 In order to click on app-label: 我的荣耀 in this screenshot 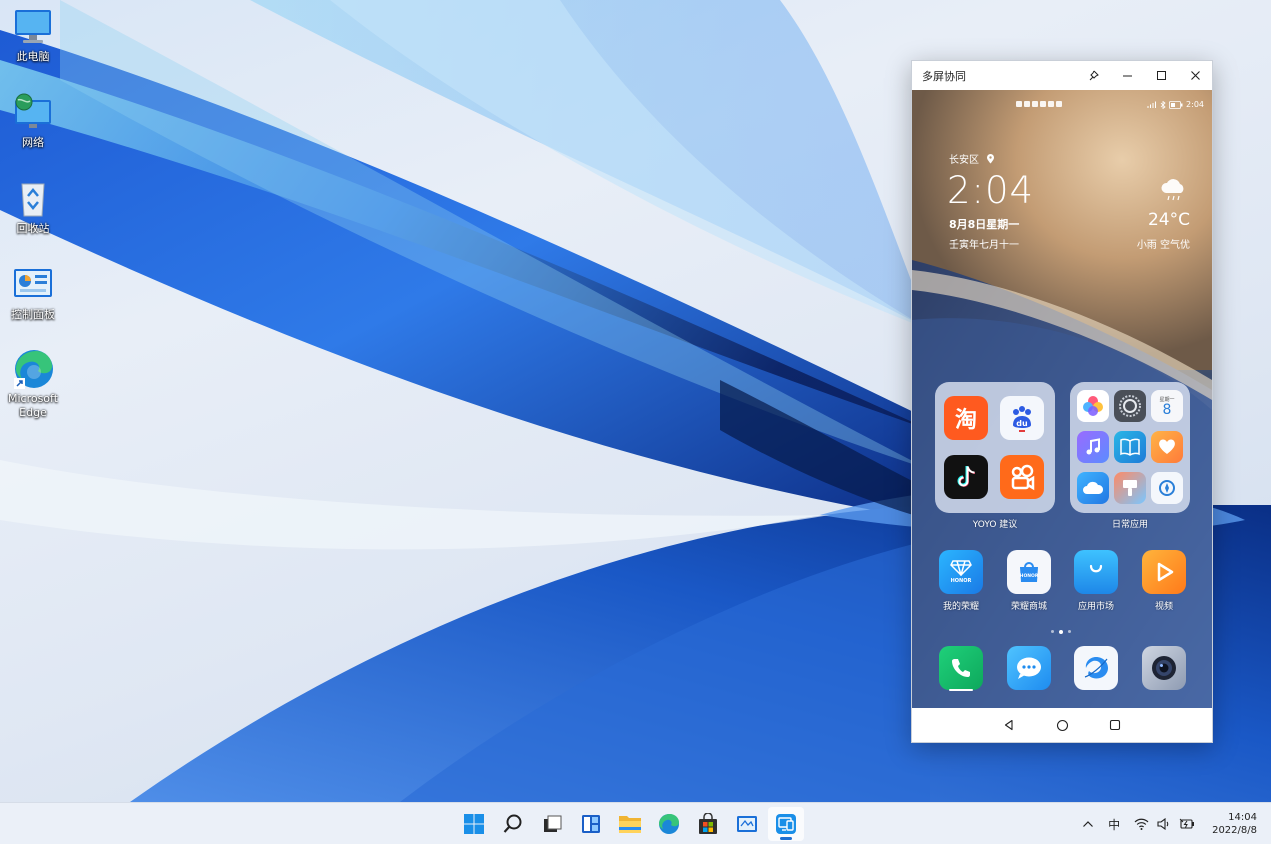, I will do `click(960, 607)`.